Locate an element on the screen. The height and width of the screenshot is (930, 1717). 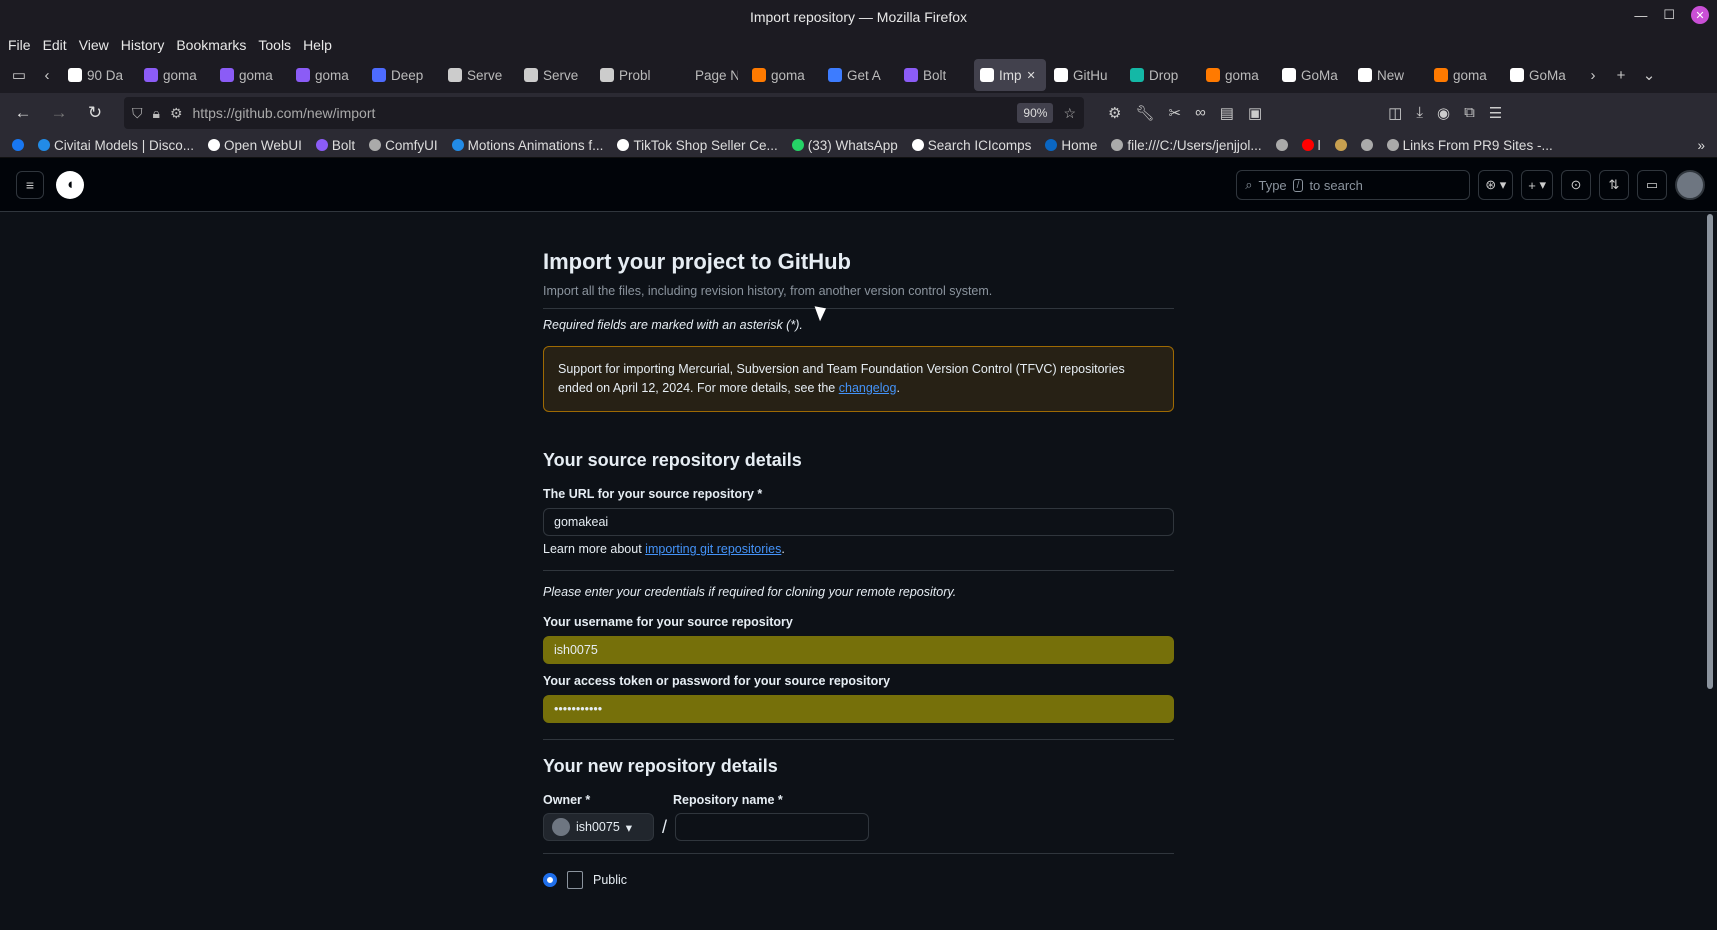
shield-icon: ⛉ is located at coordinates (137, 113).